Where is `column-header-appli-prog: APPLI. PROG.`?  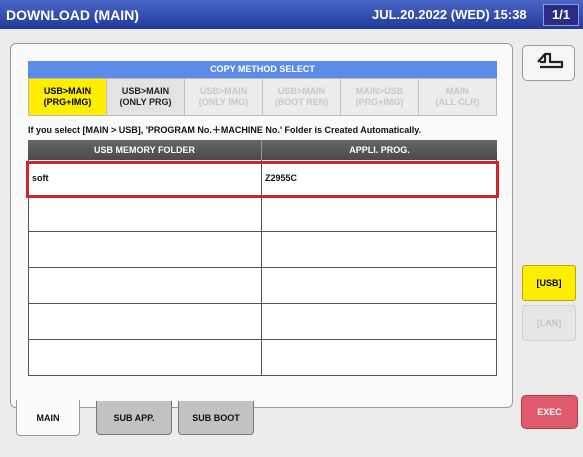
column-header-appli-prog: APPLI. PROG. is located at coordinates (379, 150).